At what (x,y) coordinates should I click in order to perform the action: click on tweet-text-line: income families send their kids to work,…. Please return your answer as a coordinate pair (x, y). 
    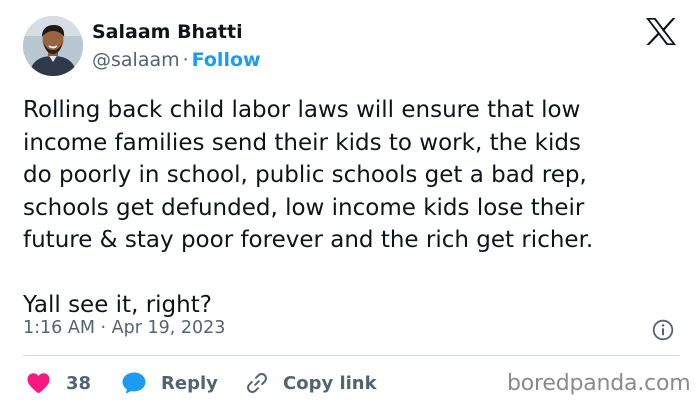
    Looking at the image, I should click on (302, 142).